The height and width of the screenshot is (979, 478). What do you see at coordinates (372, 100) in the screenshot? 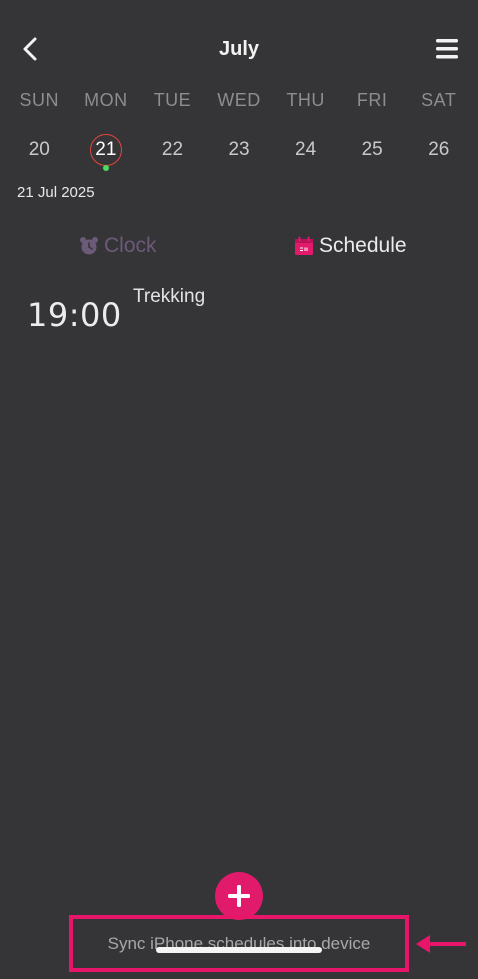
I see `weekday-label: FRI` at bounding box center [372, 100].